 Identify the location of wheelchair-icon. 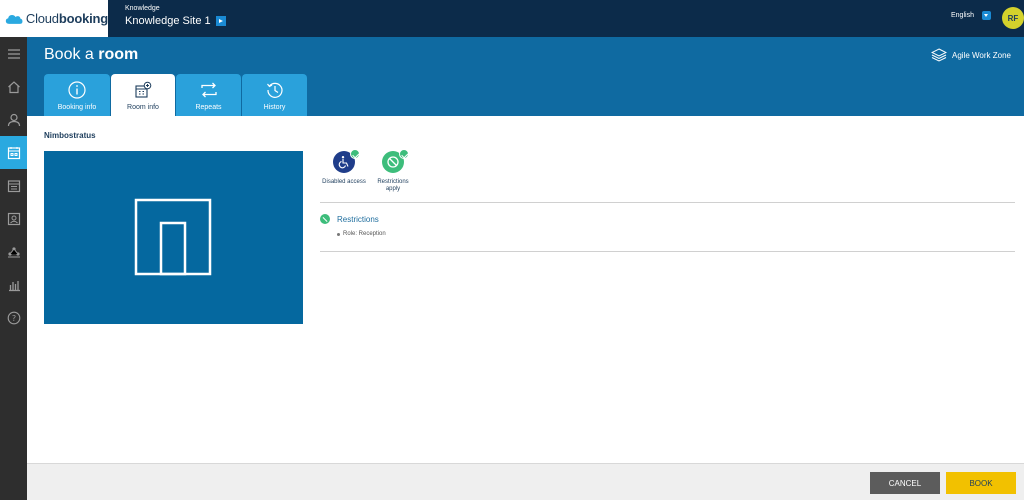
(343, 162).